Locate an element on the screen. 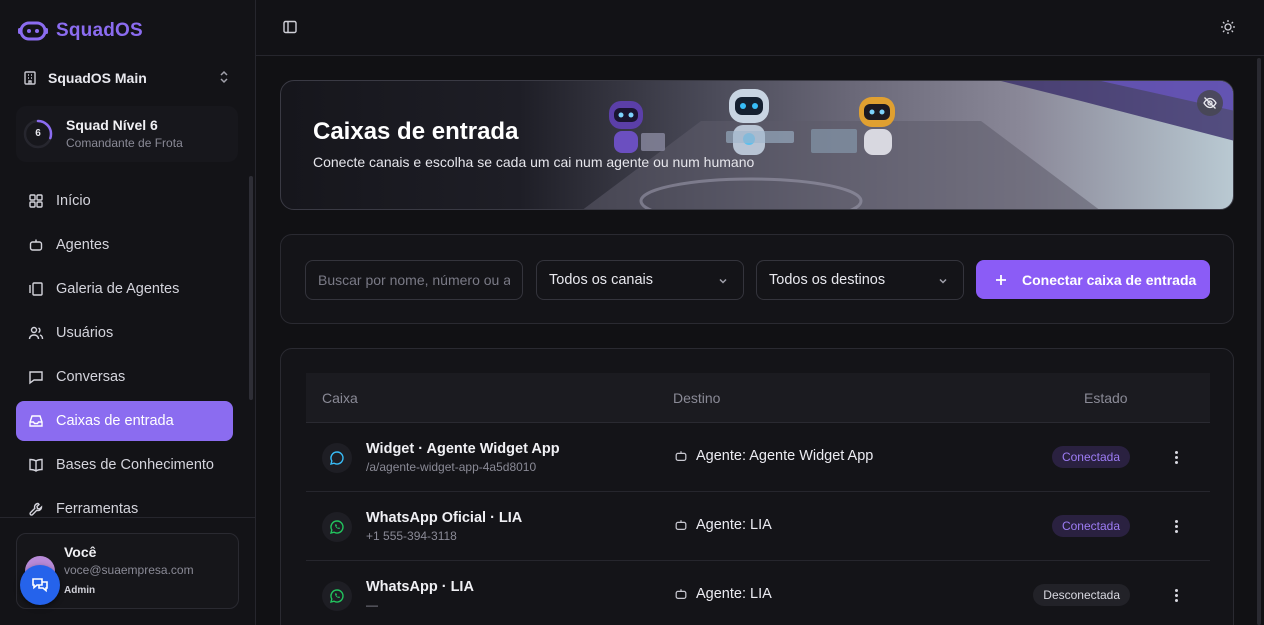  inbox-icon is located at coordinates (36, 421).